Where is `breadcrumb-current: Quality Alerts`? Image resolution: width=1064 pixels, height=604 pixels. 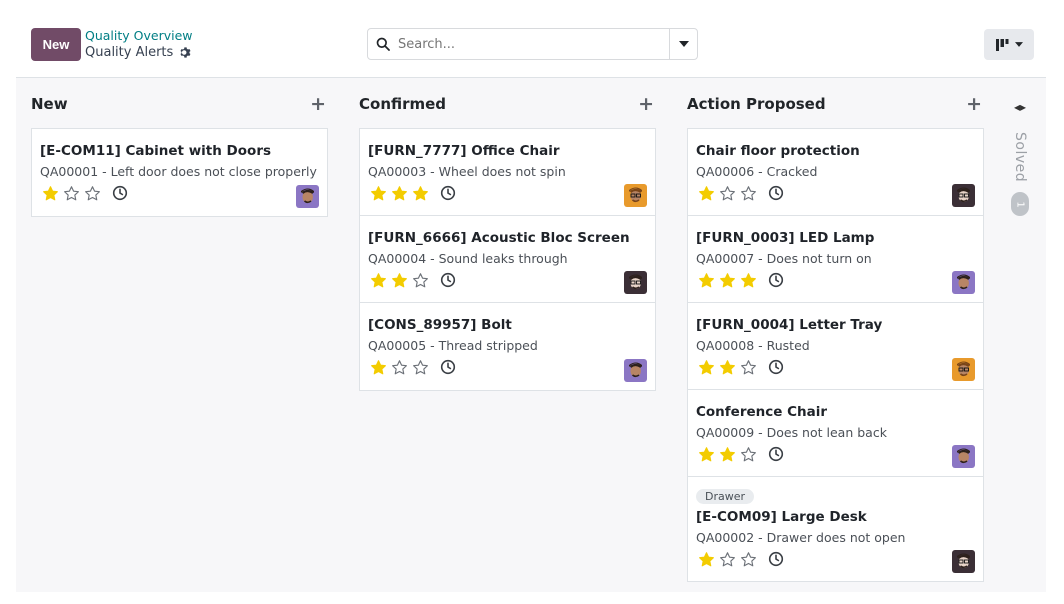 breadcrumb-current: Quality Alerts is located at coordinates (138, 52).